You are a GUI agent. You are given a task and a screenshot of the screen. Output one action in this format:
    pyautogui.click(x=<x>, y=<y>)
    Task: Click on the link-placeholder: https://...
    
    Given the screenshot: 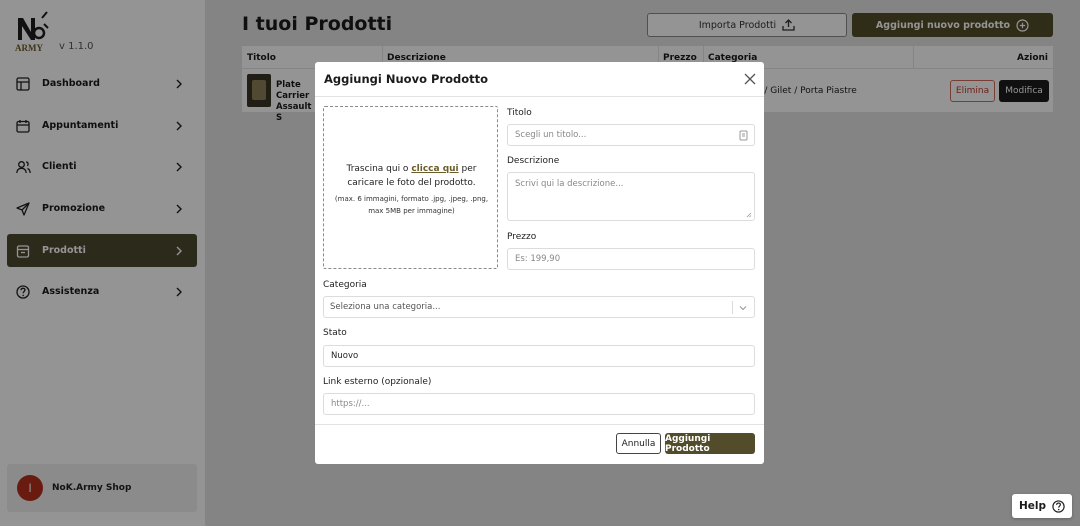 What is the action you would take?
    pyautogui.click(x=350, y=404)
    